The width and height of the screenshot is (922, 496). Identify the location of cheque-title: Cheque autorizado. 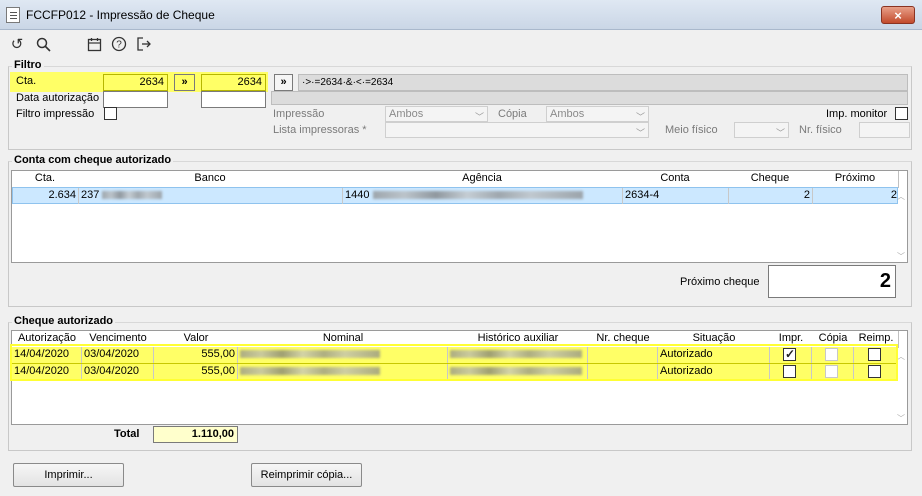
(64, 321).